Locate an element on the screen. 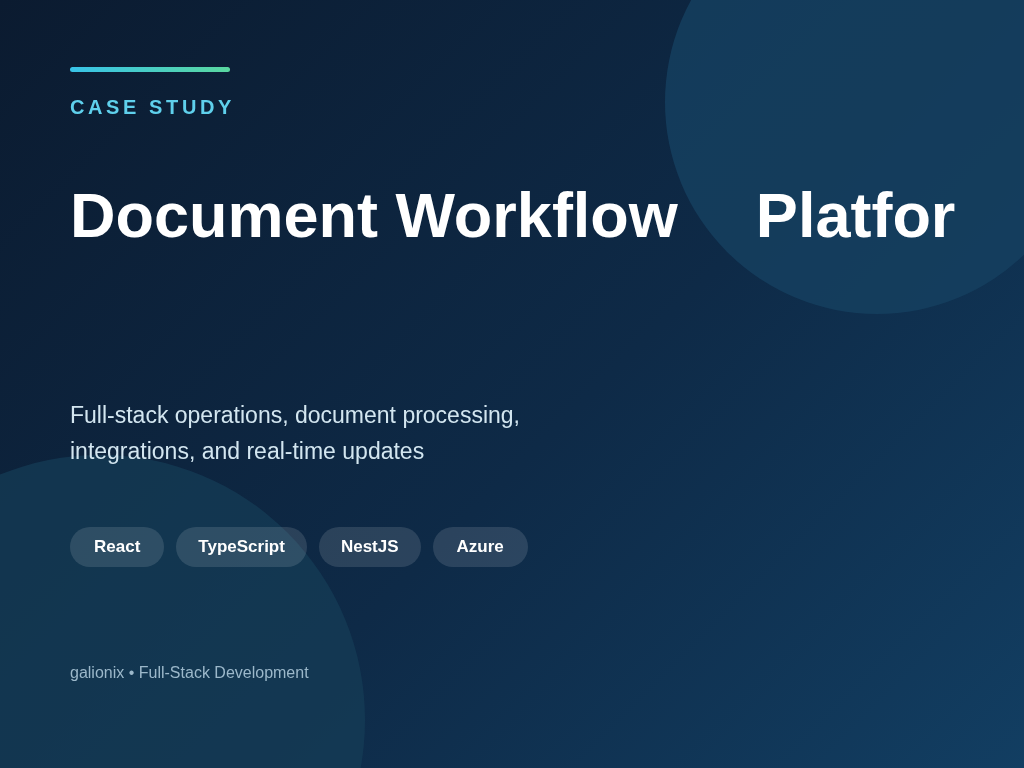 The height and width of the screenshot is (768, 1024). eyebrow-label: CASE STUDY is located at coordinates (152, 107).